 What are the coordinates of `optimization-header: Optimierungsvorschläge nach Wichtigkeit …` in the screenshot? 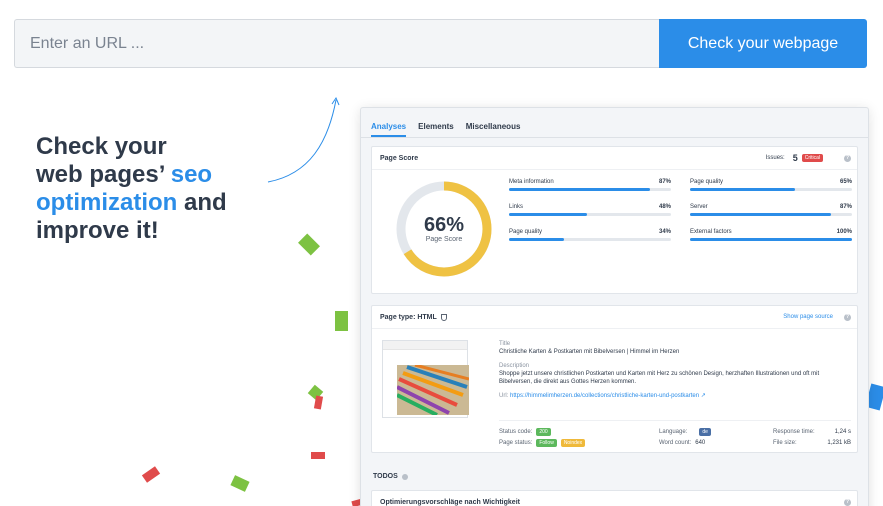 It's located at (614, 498).